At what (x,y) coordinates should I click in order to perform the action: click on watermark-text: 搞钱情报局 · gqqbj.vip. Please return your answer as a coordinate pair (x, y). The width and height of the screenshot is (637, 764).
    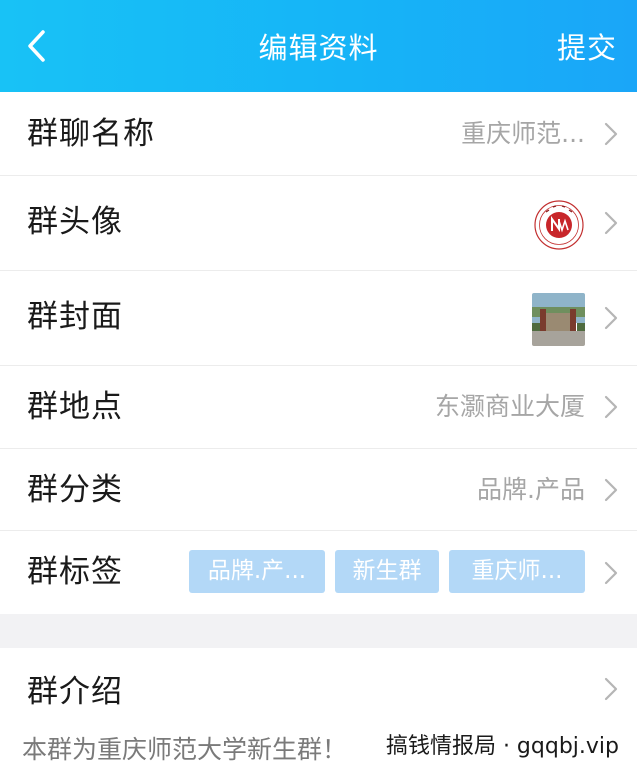
    Looking at the image, I should click on (498, 747).